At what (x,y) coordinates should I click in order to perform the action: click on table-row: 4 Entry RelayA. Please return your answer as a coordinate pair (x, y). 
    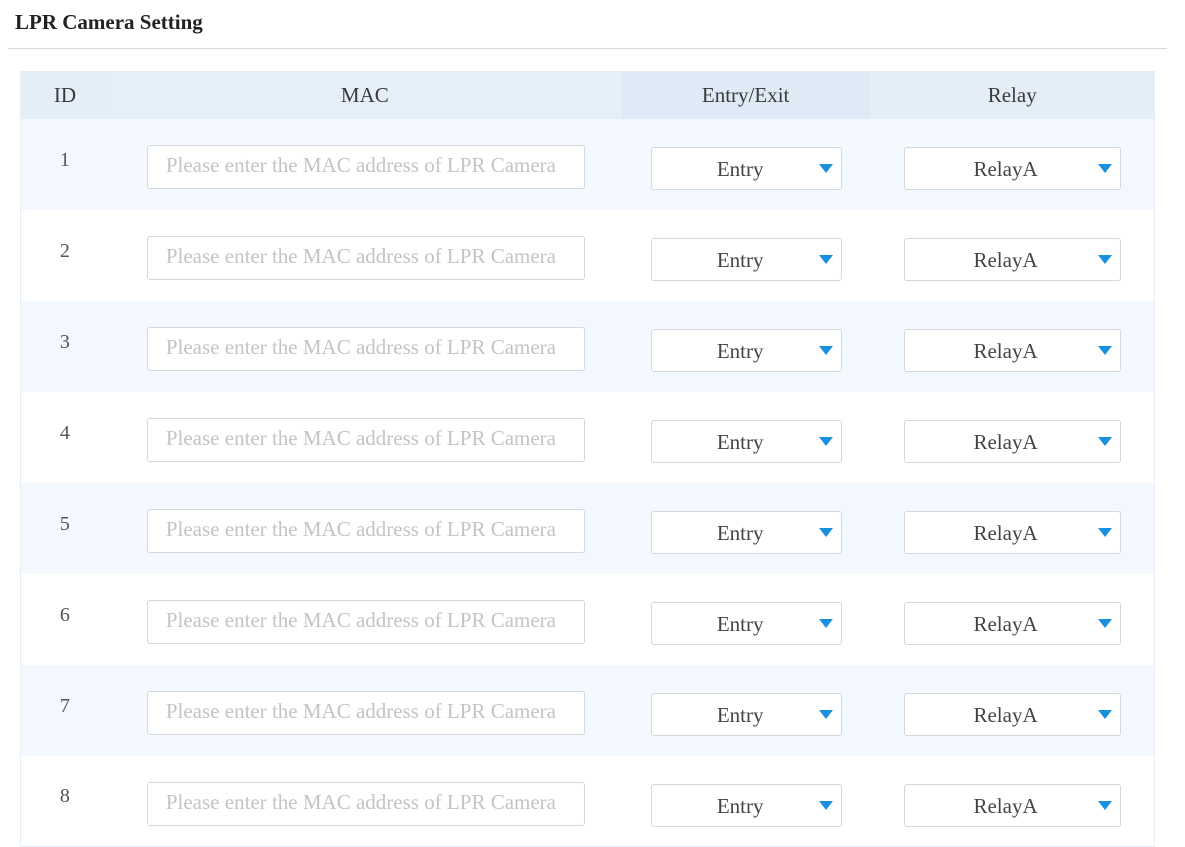
    Looking at the image, I should click on (587, 437).